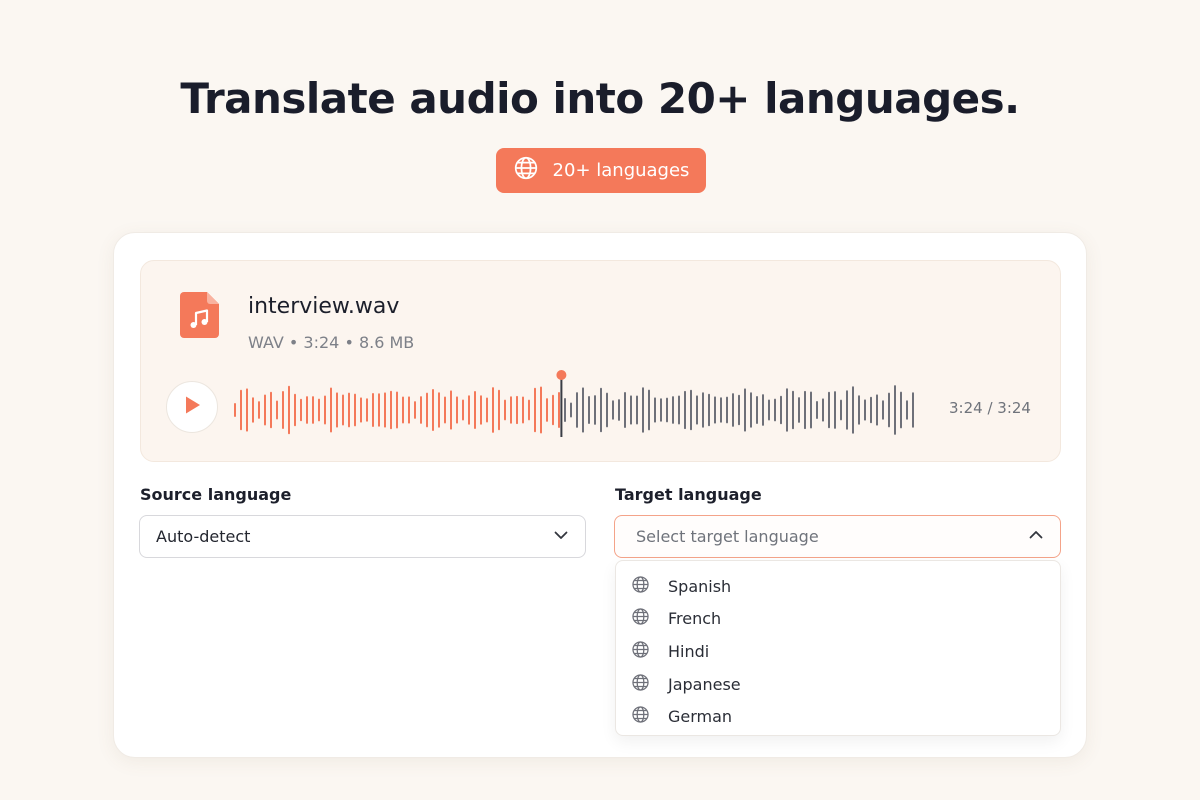  I want to click on language-option-spanish: Spanish, so click(838, 586).